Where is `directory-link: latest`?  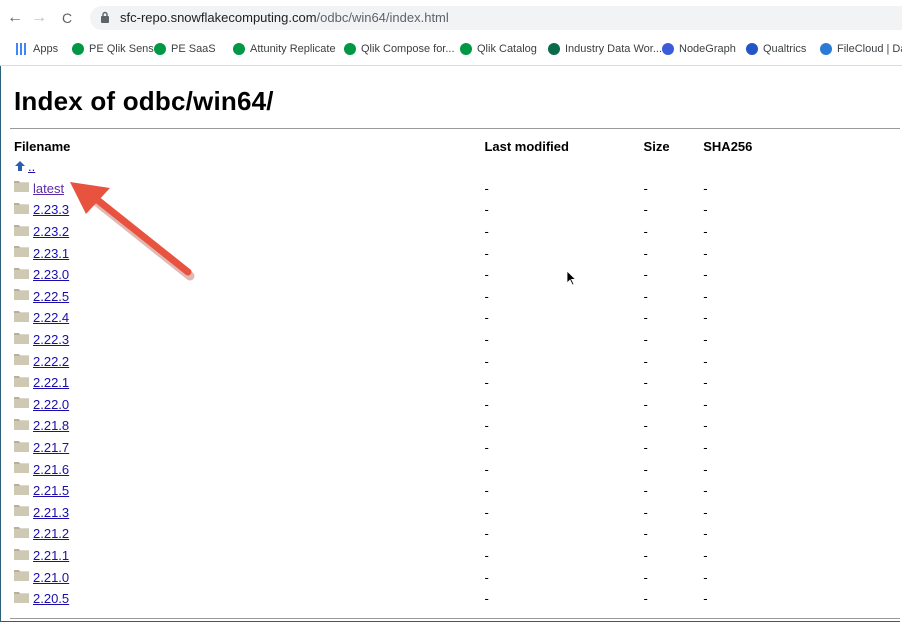
directory-link: latest is located at coordinates (48, 188).